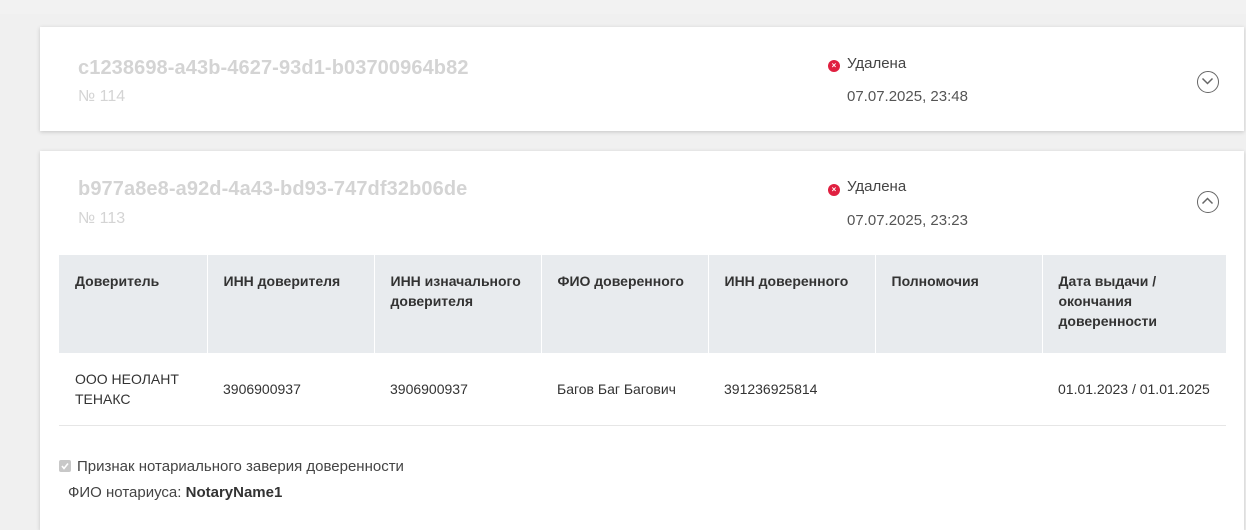 The width and height of the screenshot is (1246, 530). I want to click on cell-attorney-name: Багов Баг Багович, so click(624, 389).